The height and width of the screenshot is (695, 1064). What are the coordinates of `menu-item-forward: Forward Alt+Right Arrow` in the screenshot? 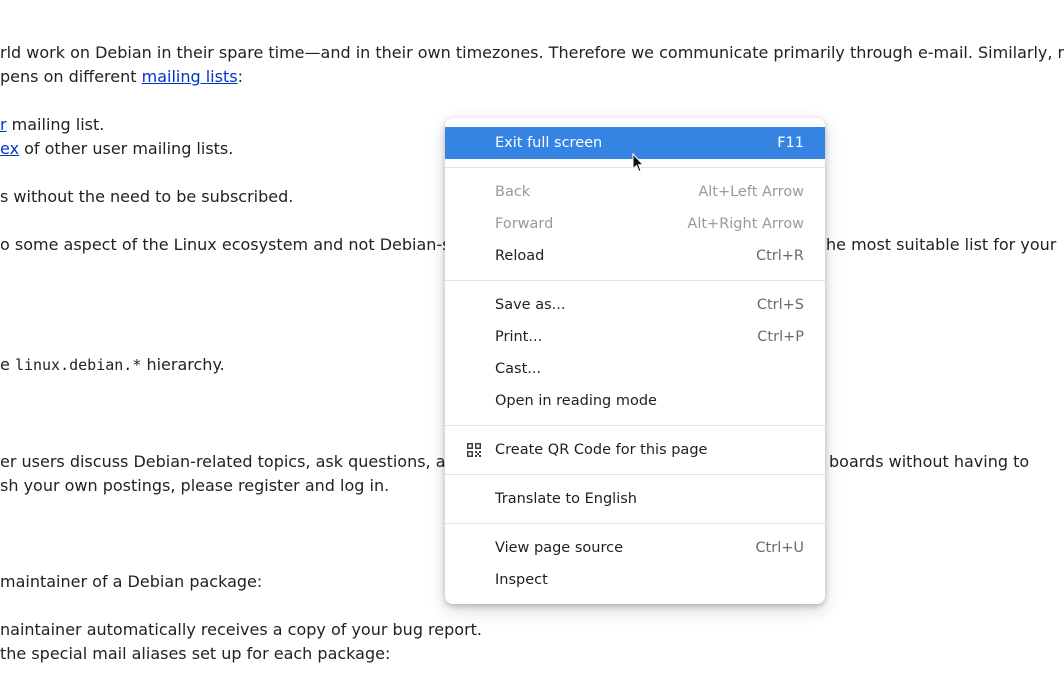 It's located at (635, 224).